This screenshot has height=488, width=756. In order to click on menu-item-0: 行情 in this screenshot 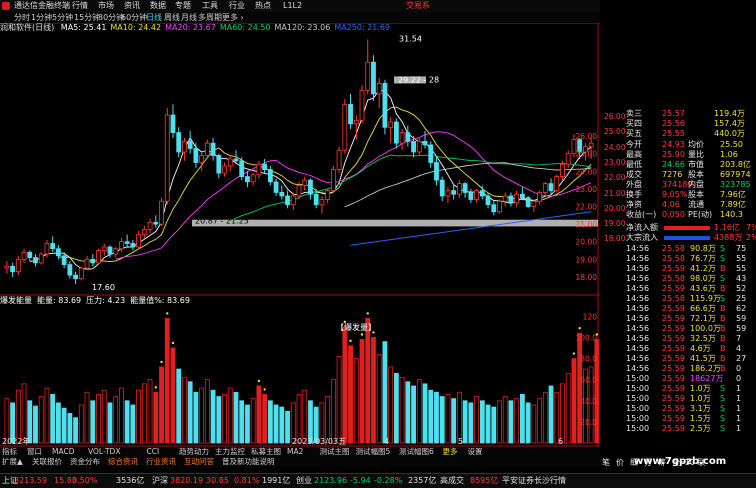, I will do `click(80, 6)`.